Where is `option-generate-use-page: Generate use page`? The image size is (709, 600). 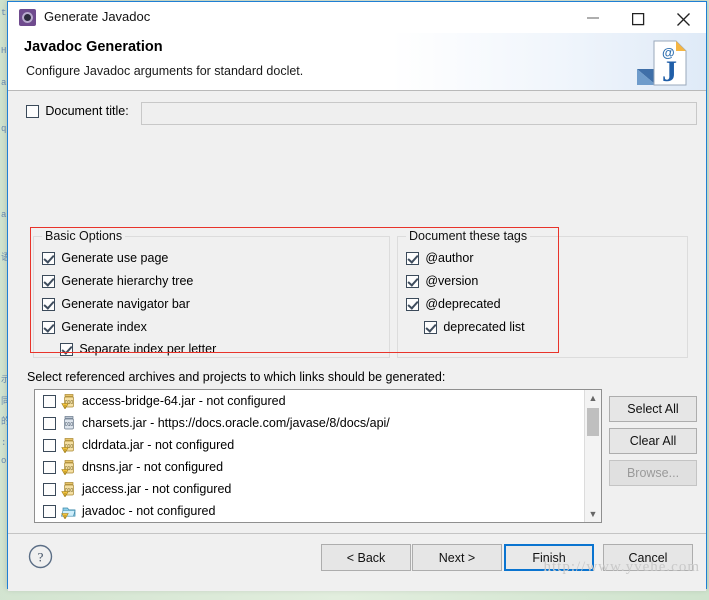 option-generate-use-page: Generate use page is located at coordinates (105, 258).